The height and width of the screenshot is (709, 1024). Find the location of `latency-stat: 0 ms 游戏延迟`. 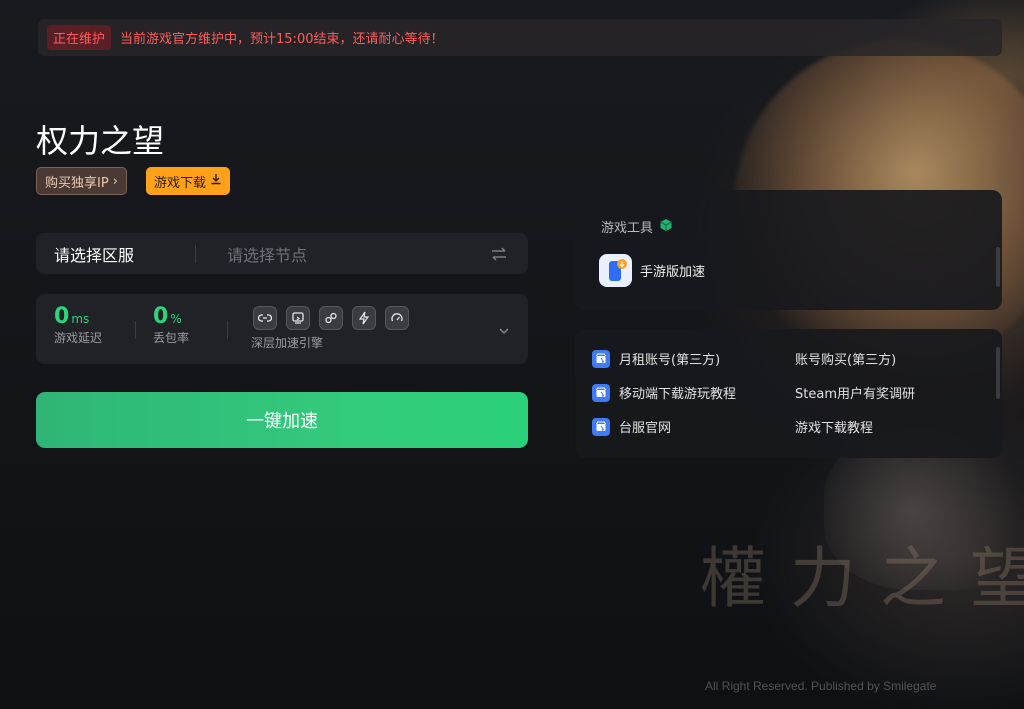

latency-stat: 0 ms 游戏延迟 is located at coordinates (78, 325).